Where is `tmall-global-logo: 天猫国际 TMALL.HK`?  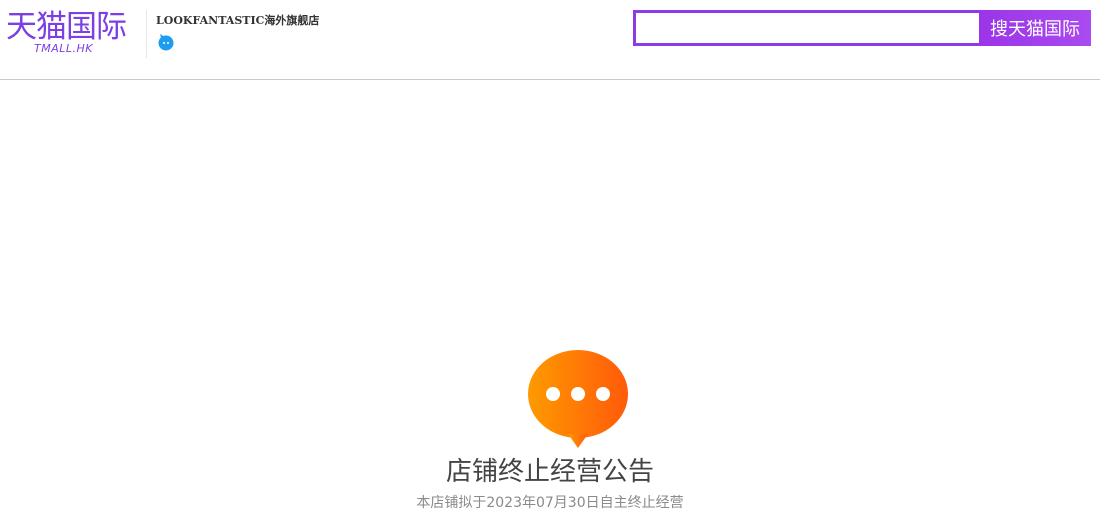
tmall-global-logo: 天猫国际 TMALL.HK is located at coordinates (68, 34).